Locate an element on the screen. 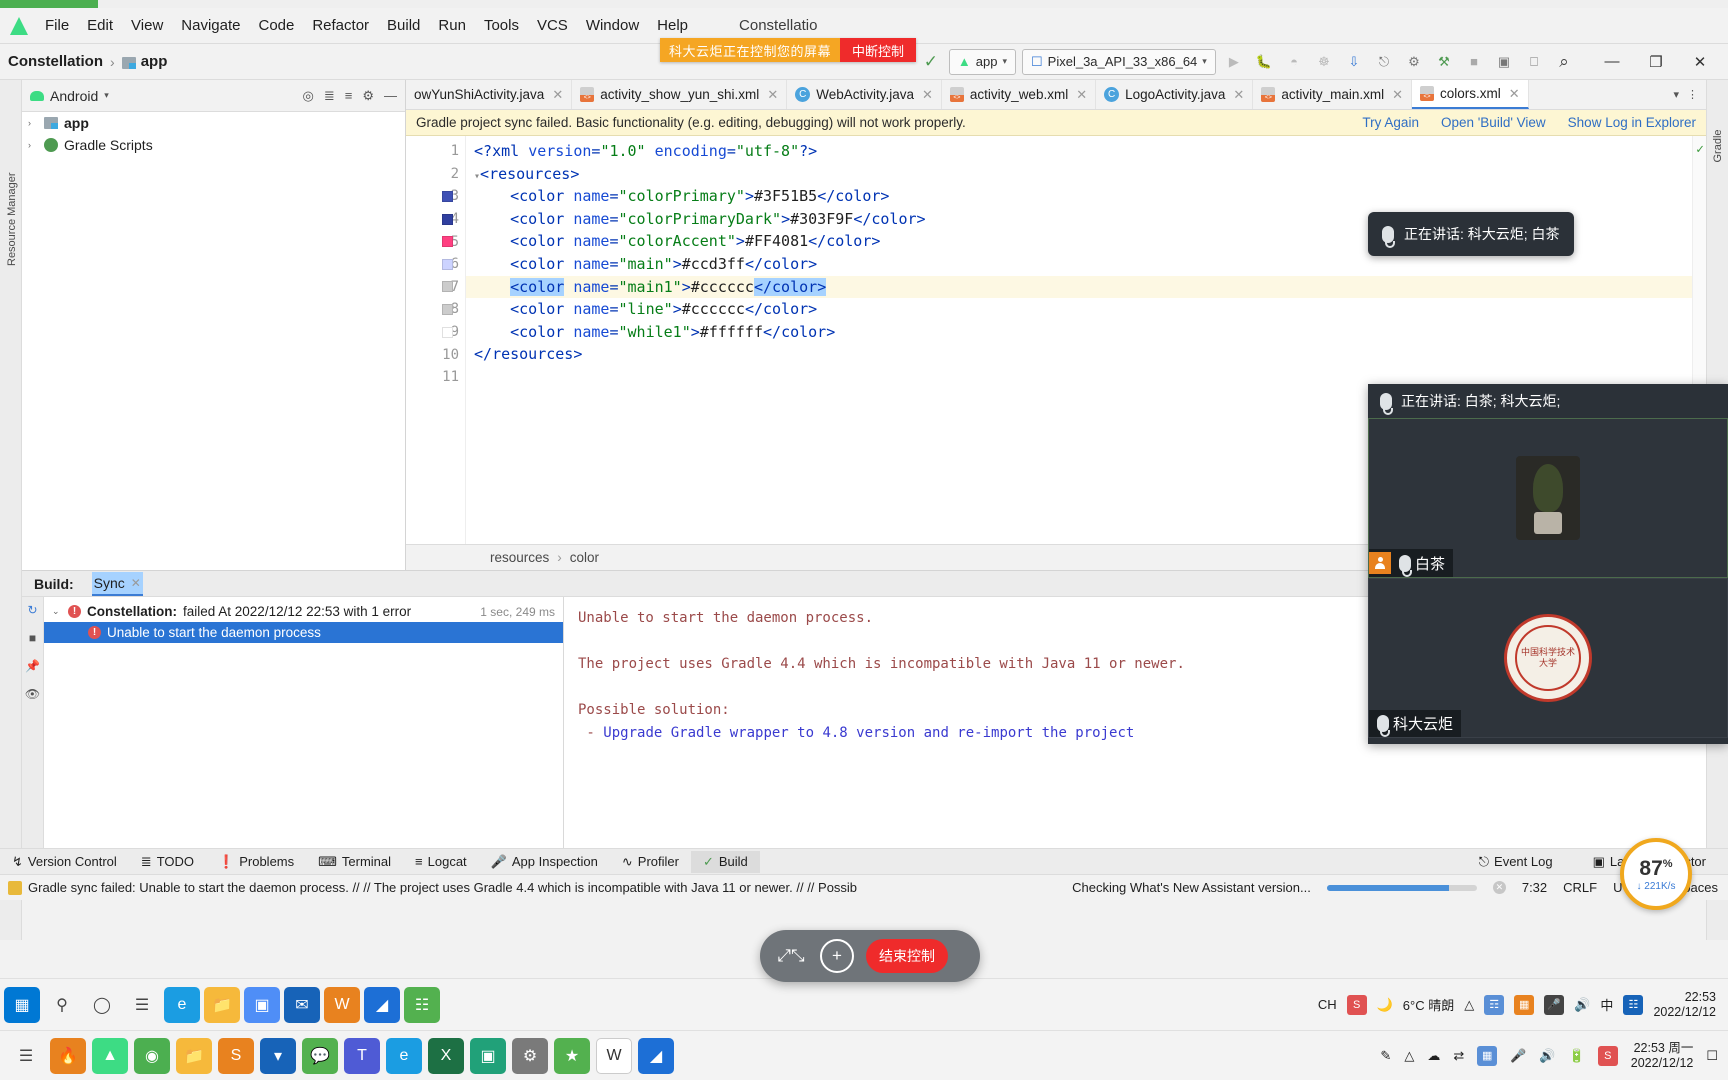  zoom-in-icon: + is located at coordinates (837, 956).